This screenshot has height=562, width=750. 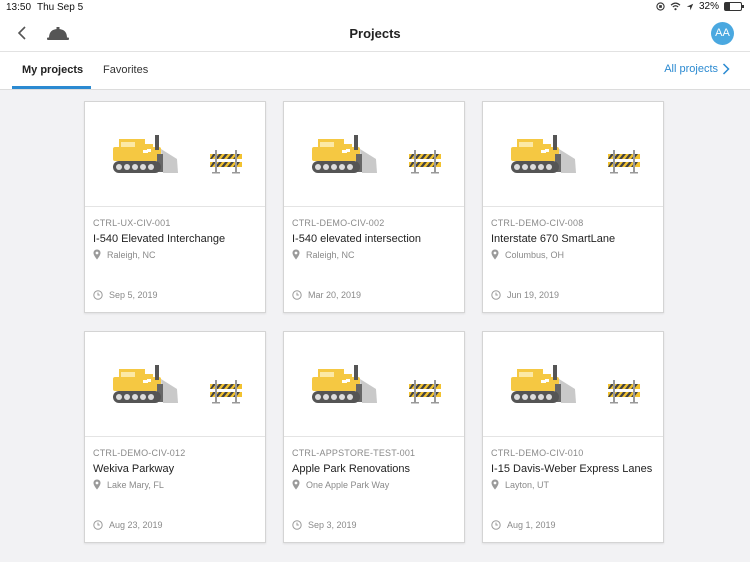 I want to click on project-name: I-15 Davis-Weber Express Lanes, so click(x=572, y=469).